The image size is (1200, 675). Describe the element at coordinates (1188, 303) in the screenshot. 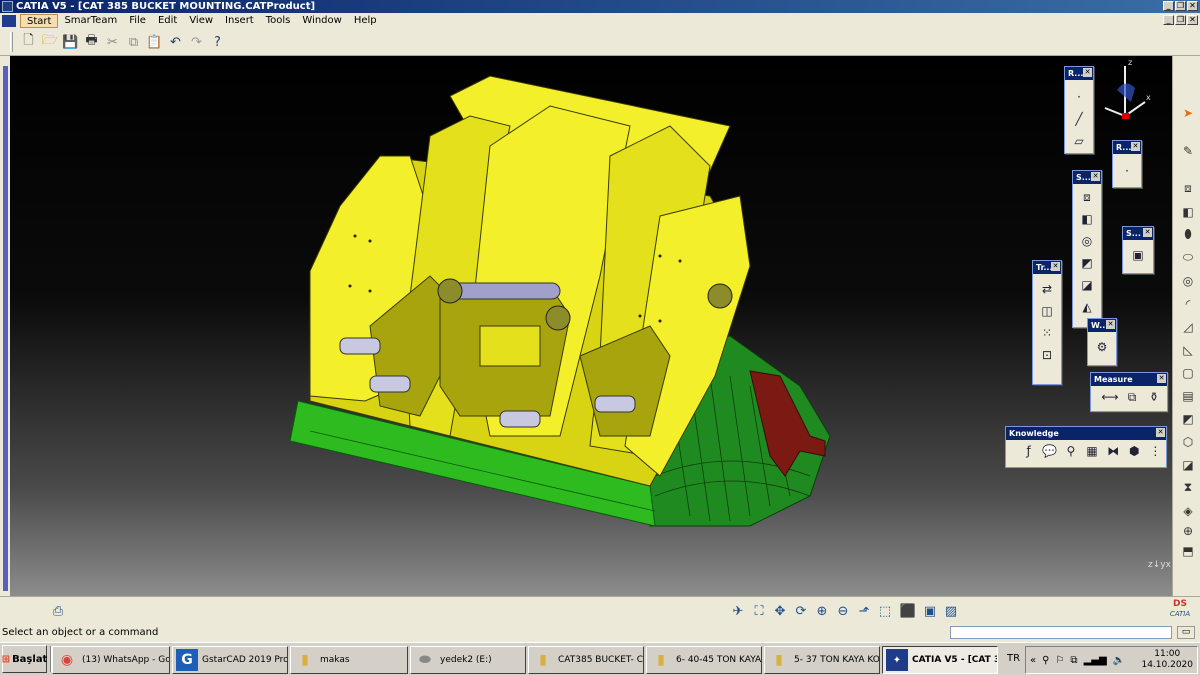

I see `fillet-icon: ◜` at that location.